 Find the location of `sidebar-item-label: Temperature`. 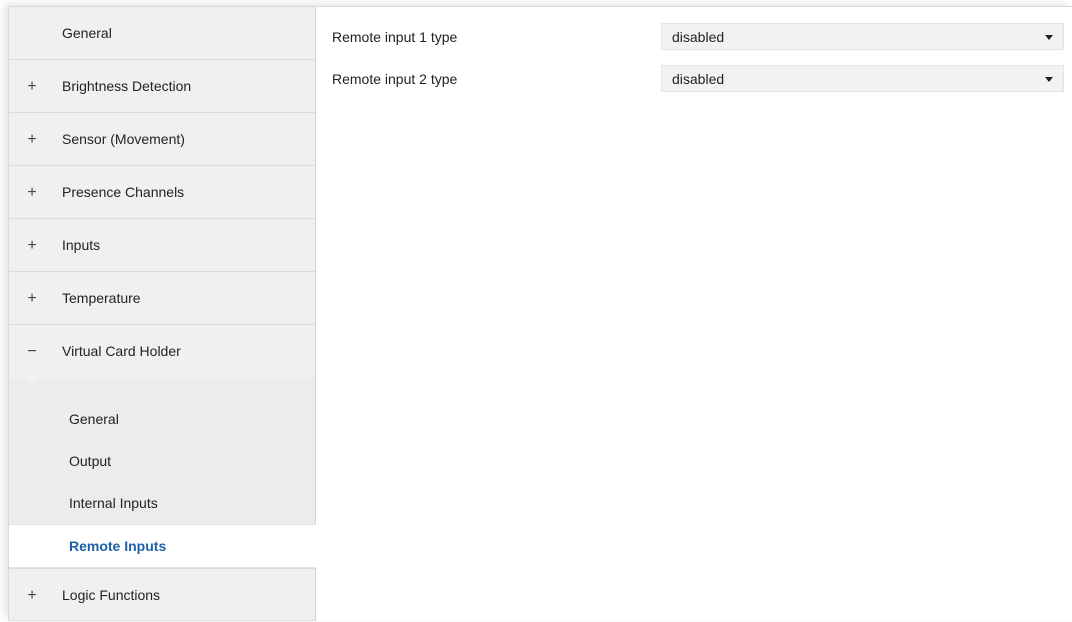

sidebar-item-label: Temperature is located at coordinates (101, 298).